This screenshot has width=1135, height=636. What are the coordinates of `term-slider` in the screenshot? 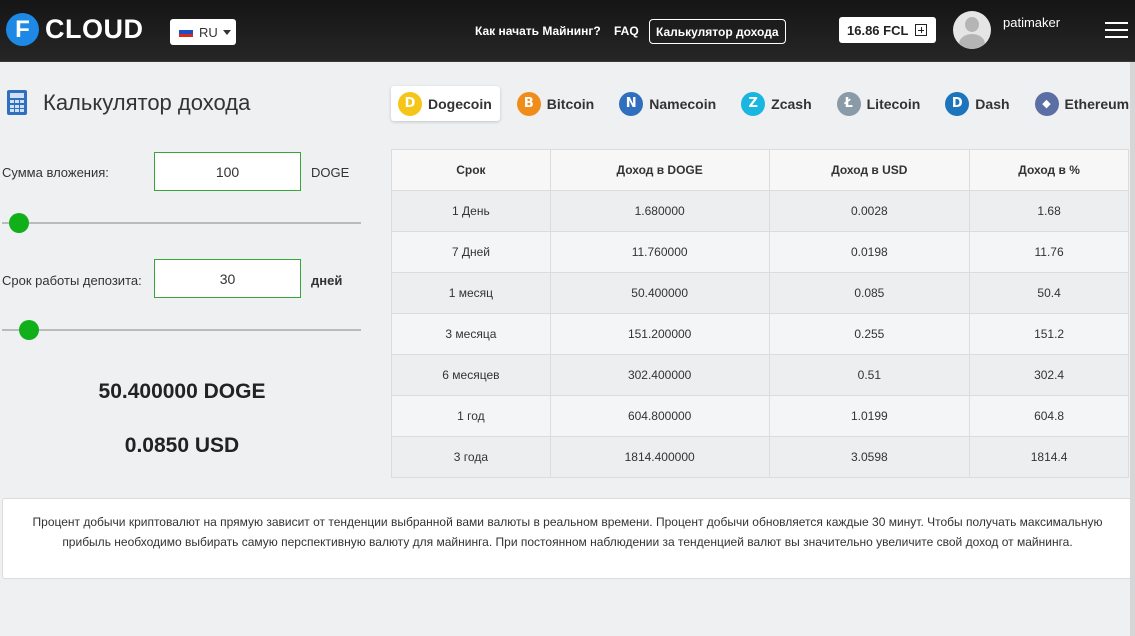 It's located at (181, 330).